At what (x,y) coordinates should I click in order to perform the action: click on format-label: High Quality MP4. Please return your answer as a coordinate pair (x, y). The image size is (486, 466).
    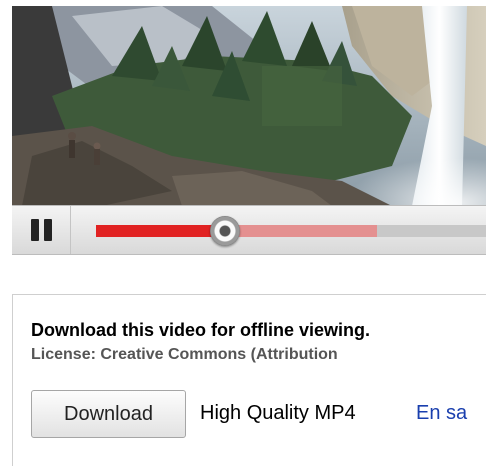
    Looking at the image, I should click on (278, 413).